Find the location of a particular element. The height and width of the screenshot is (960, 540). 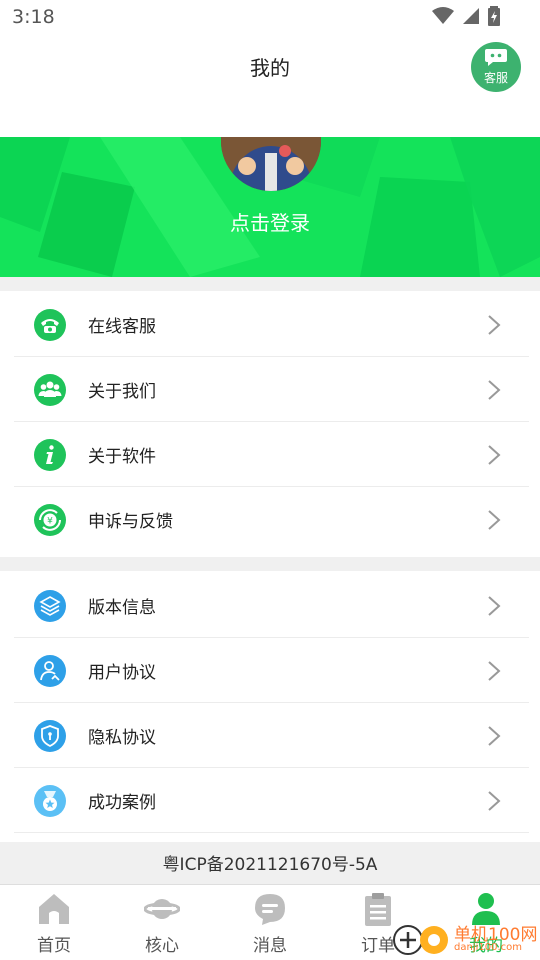

menu-item-label: 在线客服 is located at coordinates (122, 327).